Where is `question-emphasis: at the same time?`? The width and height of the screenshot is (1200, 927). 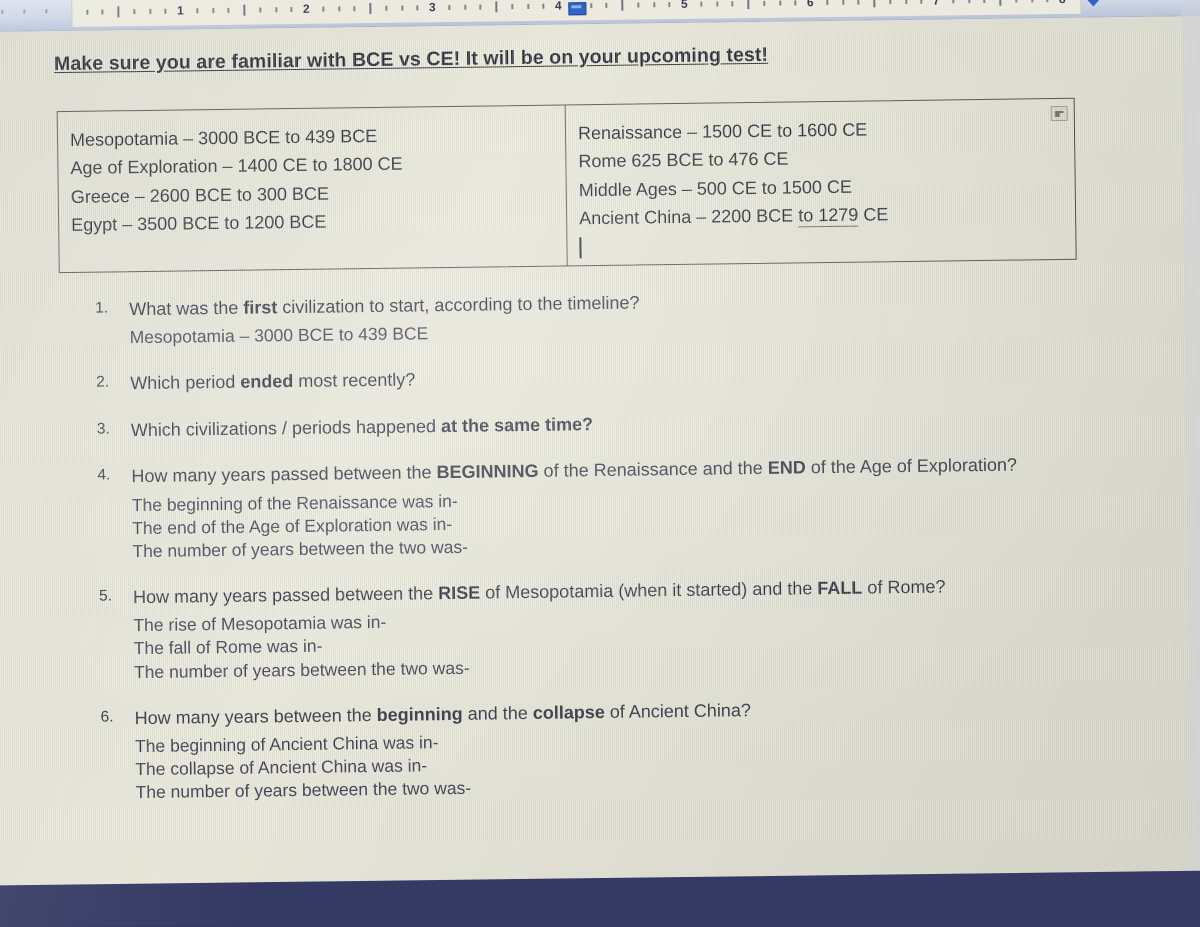
question-emphasis: at the same time? is located at coordinates (517, 424).